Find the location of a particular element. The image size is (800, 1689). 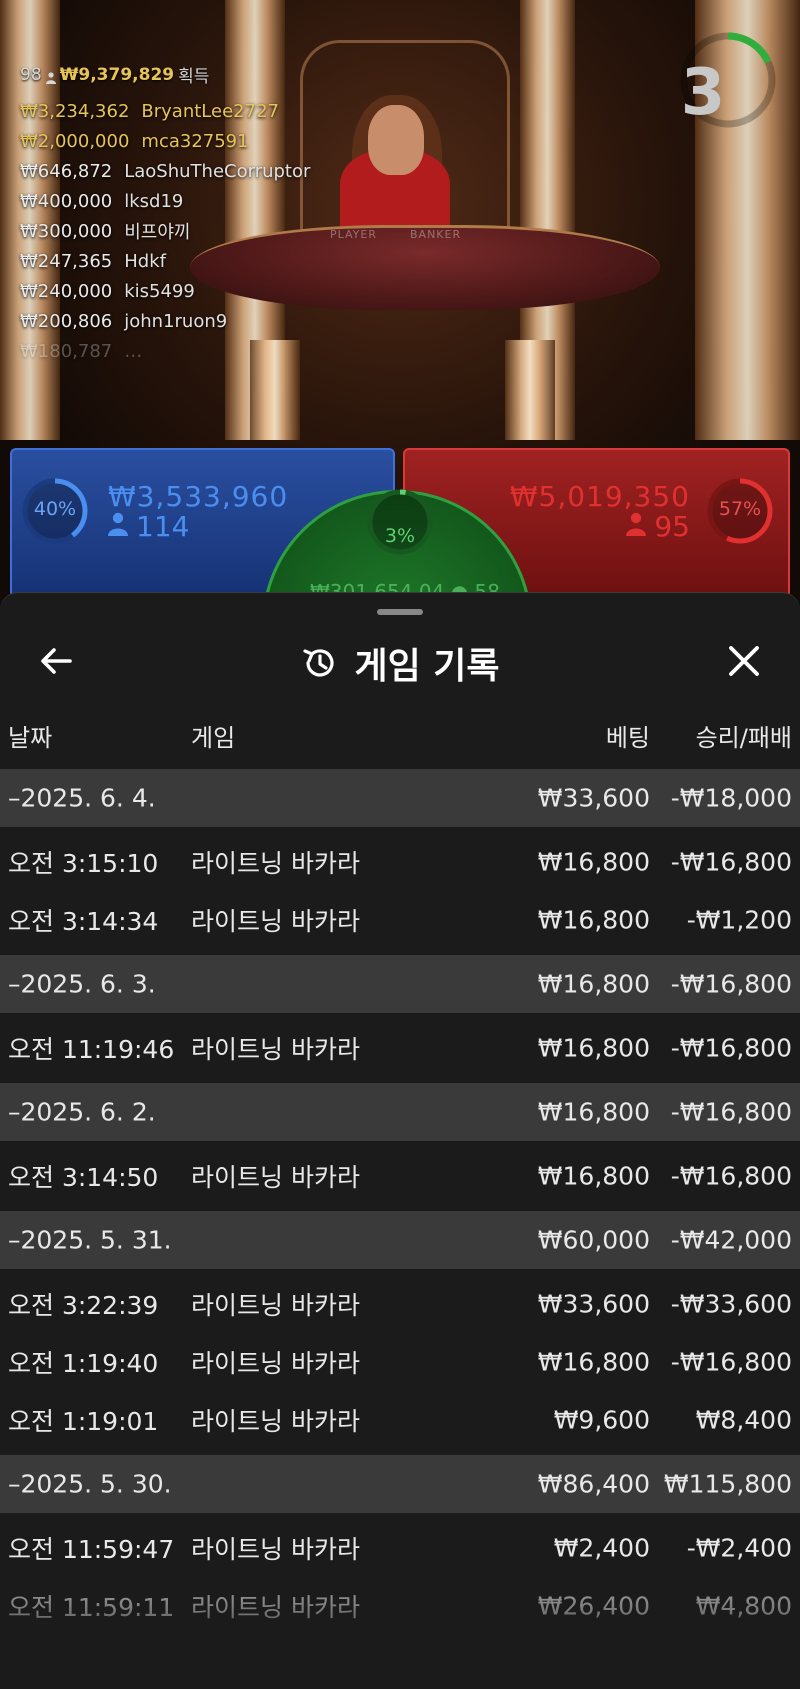

bet-amount: ₩9,600 is located at coordinates (601, 1420).